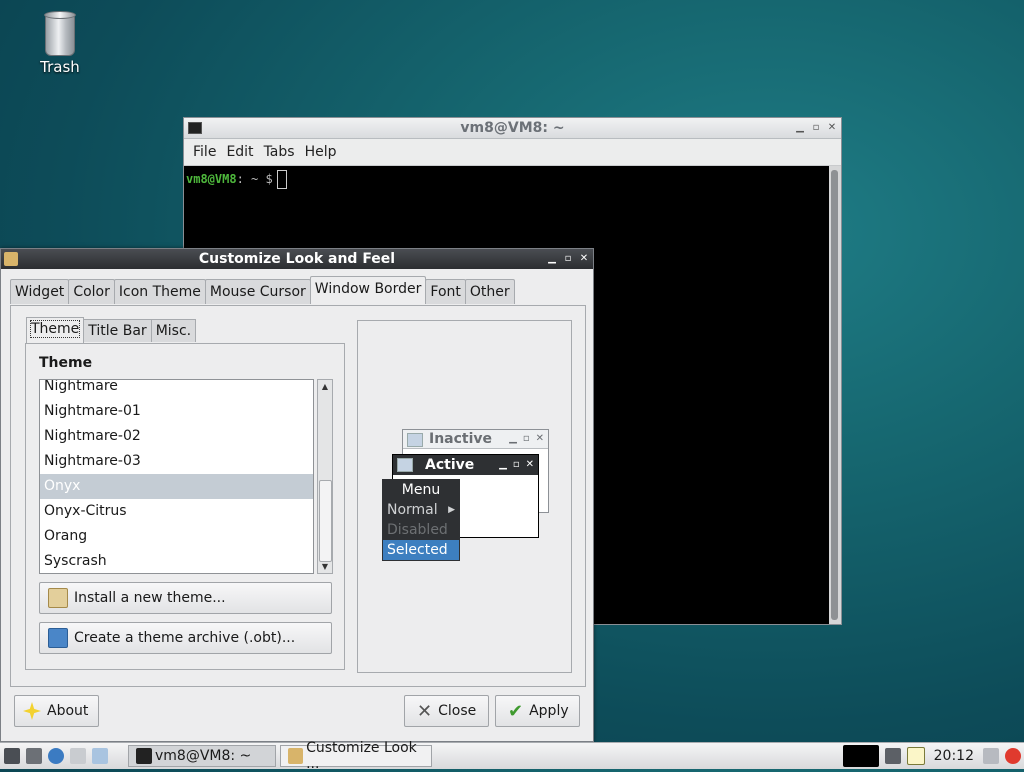 The width and height of the screenshot is (1024, 772). I want to click on list-item-selected: Onyx, so click(176, 486).